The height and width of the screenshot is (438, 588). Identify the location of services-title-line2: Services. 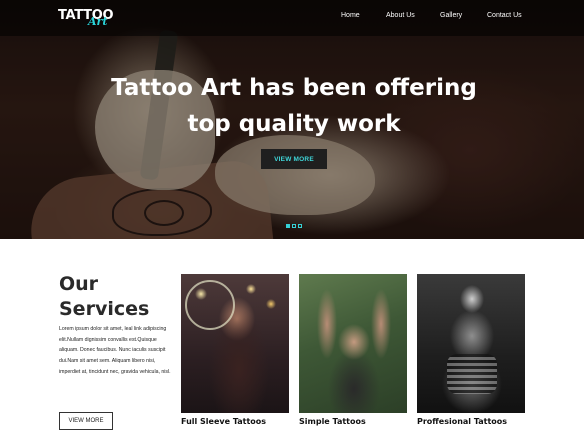
(104, 309).